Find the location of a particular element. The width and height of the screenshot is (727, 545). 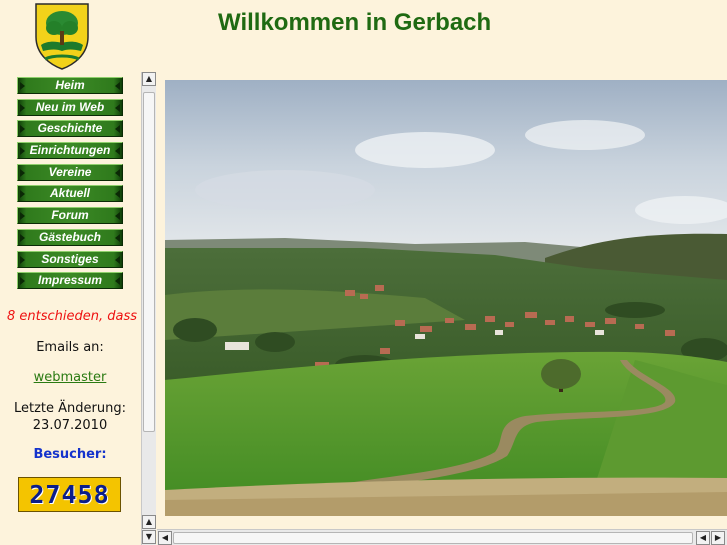

nav-button-vereine: Vereine is located at coordinates (70, 172).